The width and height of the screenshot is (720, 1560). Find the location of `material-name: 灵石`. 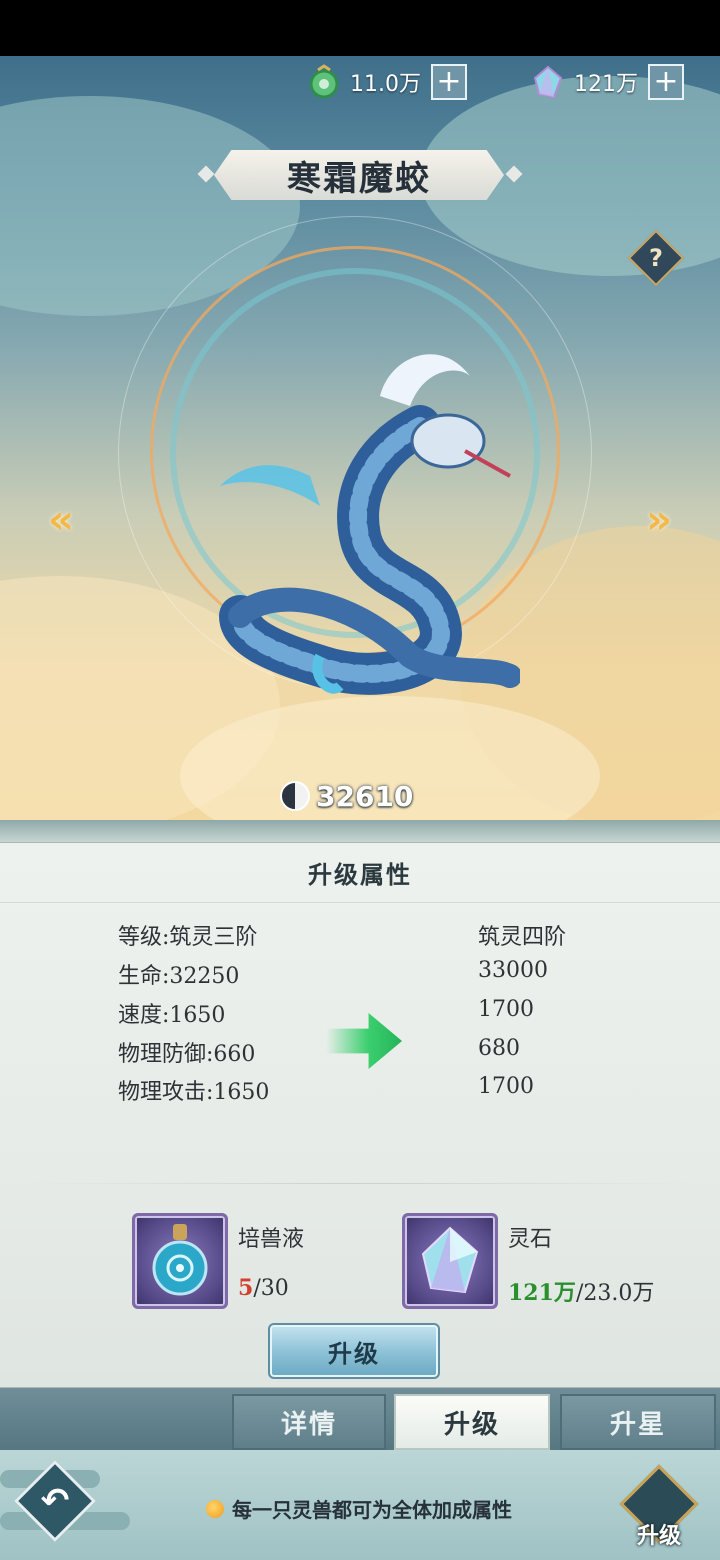

material-name: 灵石 is located at coordinates (530, 1239).